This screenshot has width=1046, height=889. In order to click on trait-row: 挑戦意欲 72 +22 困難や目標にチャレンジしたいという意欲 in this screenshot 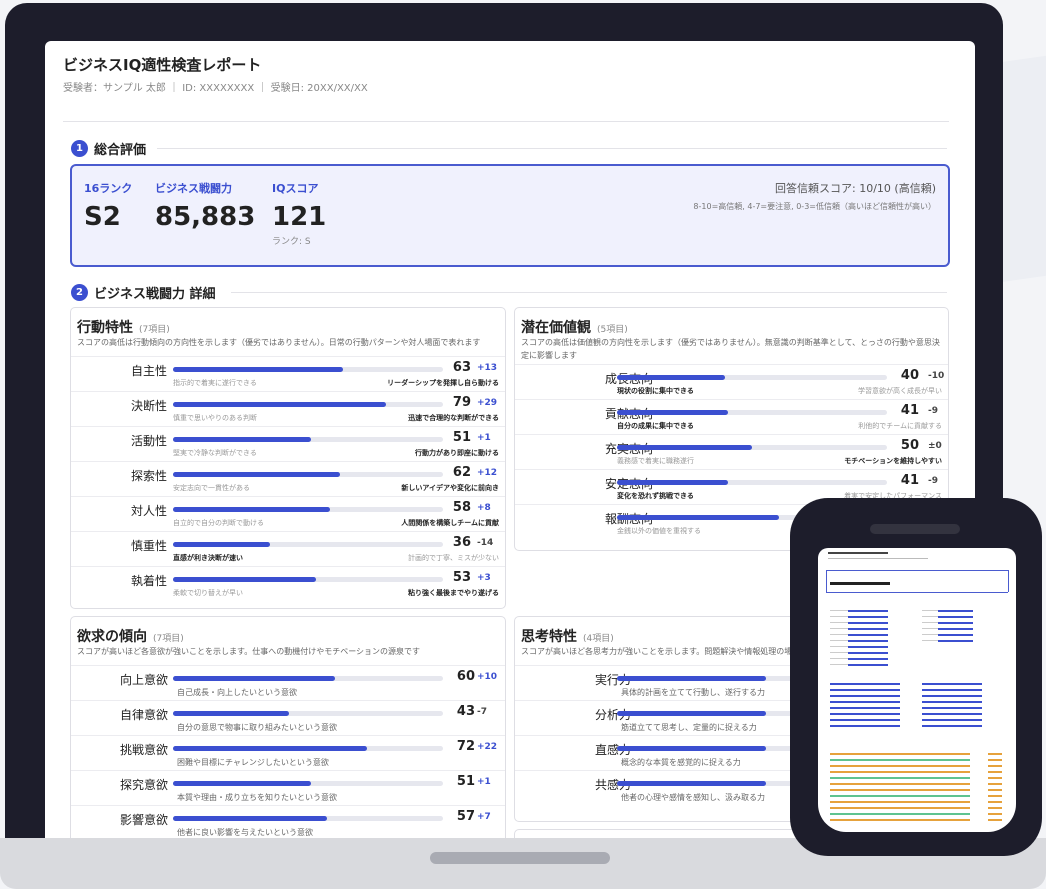, I will do `click(288, 752)`.